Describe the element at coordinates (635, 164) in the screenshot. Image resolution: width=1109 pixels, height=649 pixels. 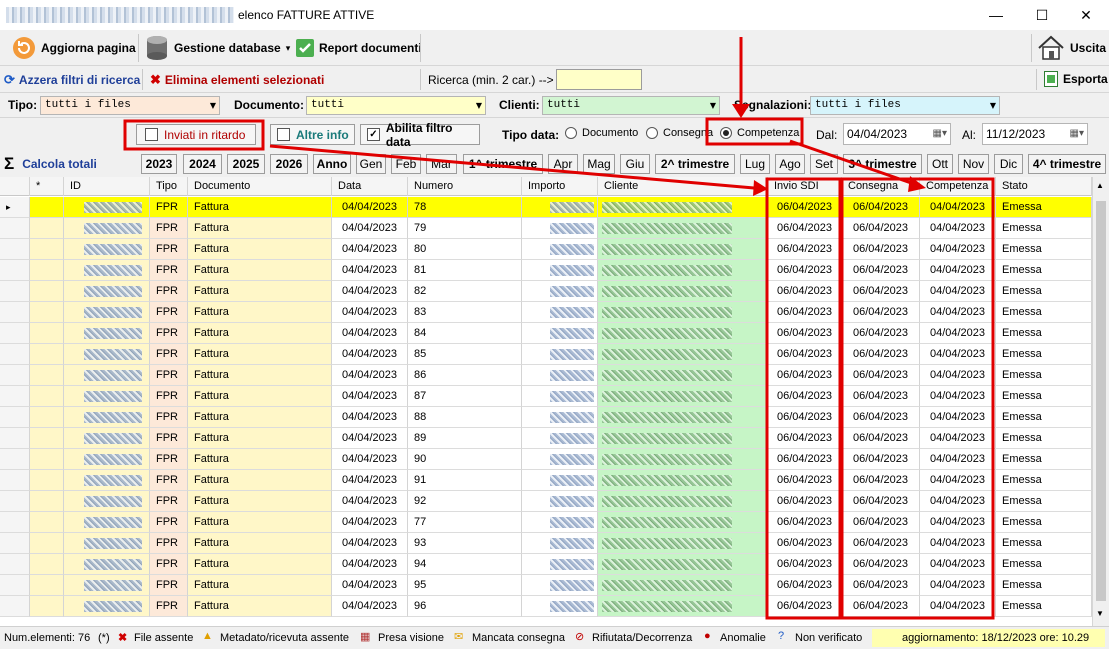
I see `month-giu-button: Giu` at that location.